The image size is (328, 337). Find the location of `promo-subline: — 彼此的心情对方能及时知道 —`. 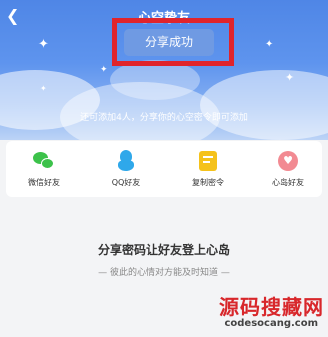

promo-subline: — 彼此的心情对方能及时知道 — is located at coordinates (164, 273).